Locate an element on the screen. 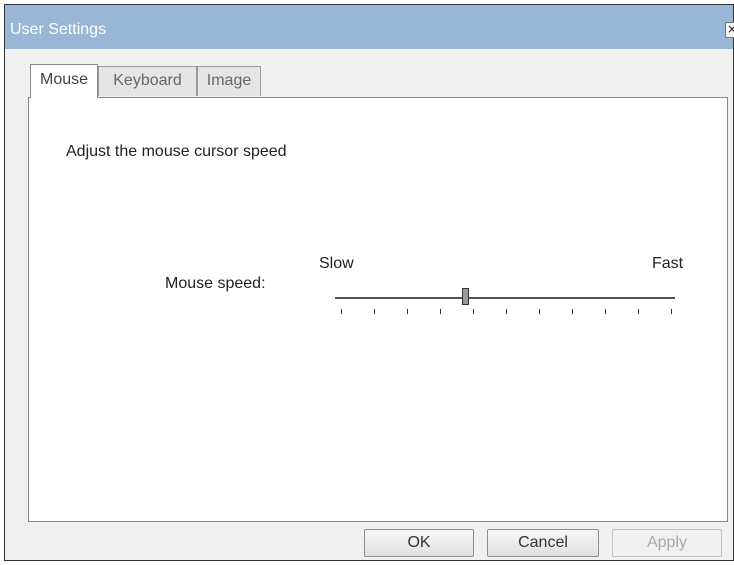 Image resolution: width=734 pixels, height=565 pixels. tab-mouse: Mouse is located at coordinates (64, 81).